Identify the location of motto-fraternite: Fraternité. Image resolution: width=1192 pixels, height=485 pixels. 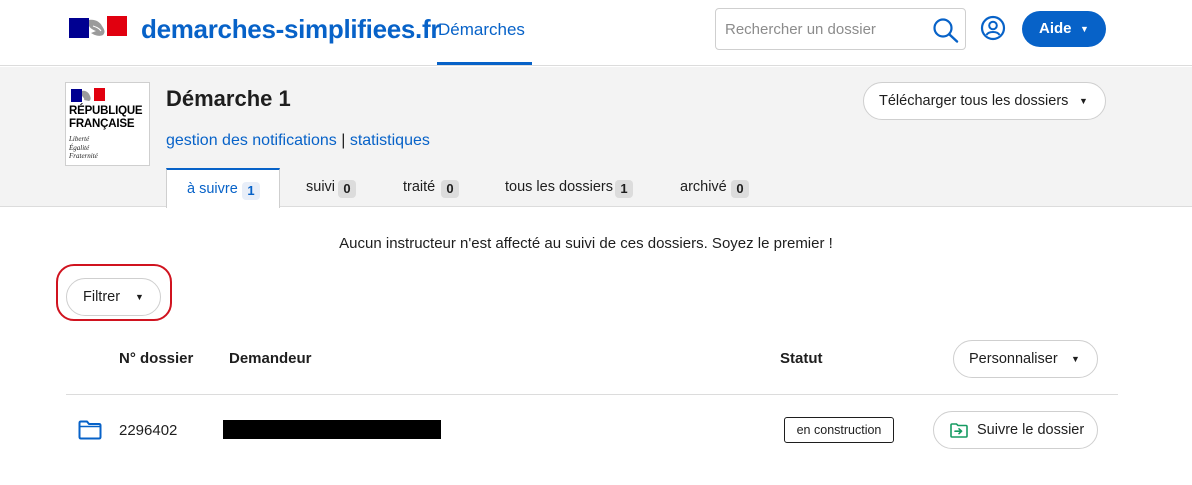
(83, 156).